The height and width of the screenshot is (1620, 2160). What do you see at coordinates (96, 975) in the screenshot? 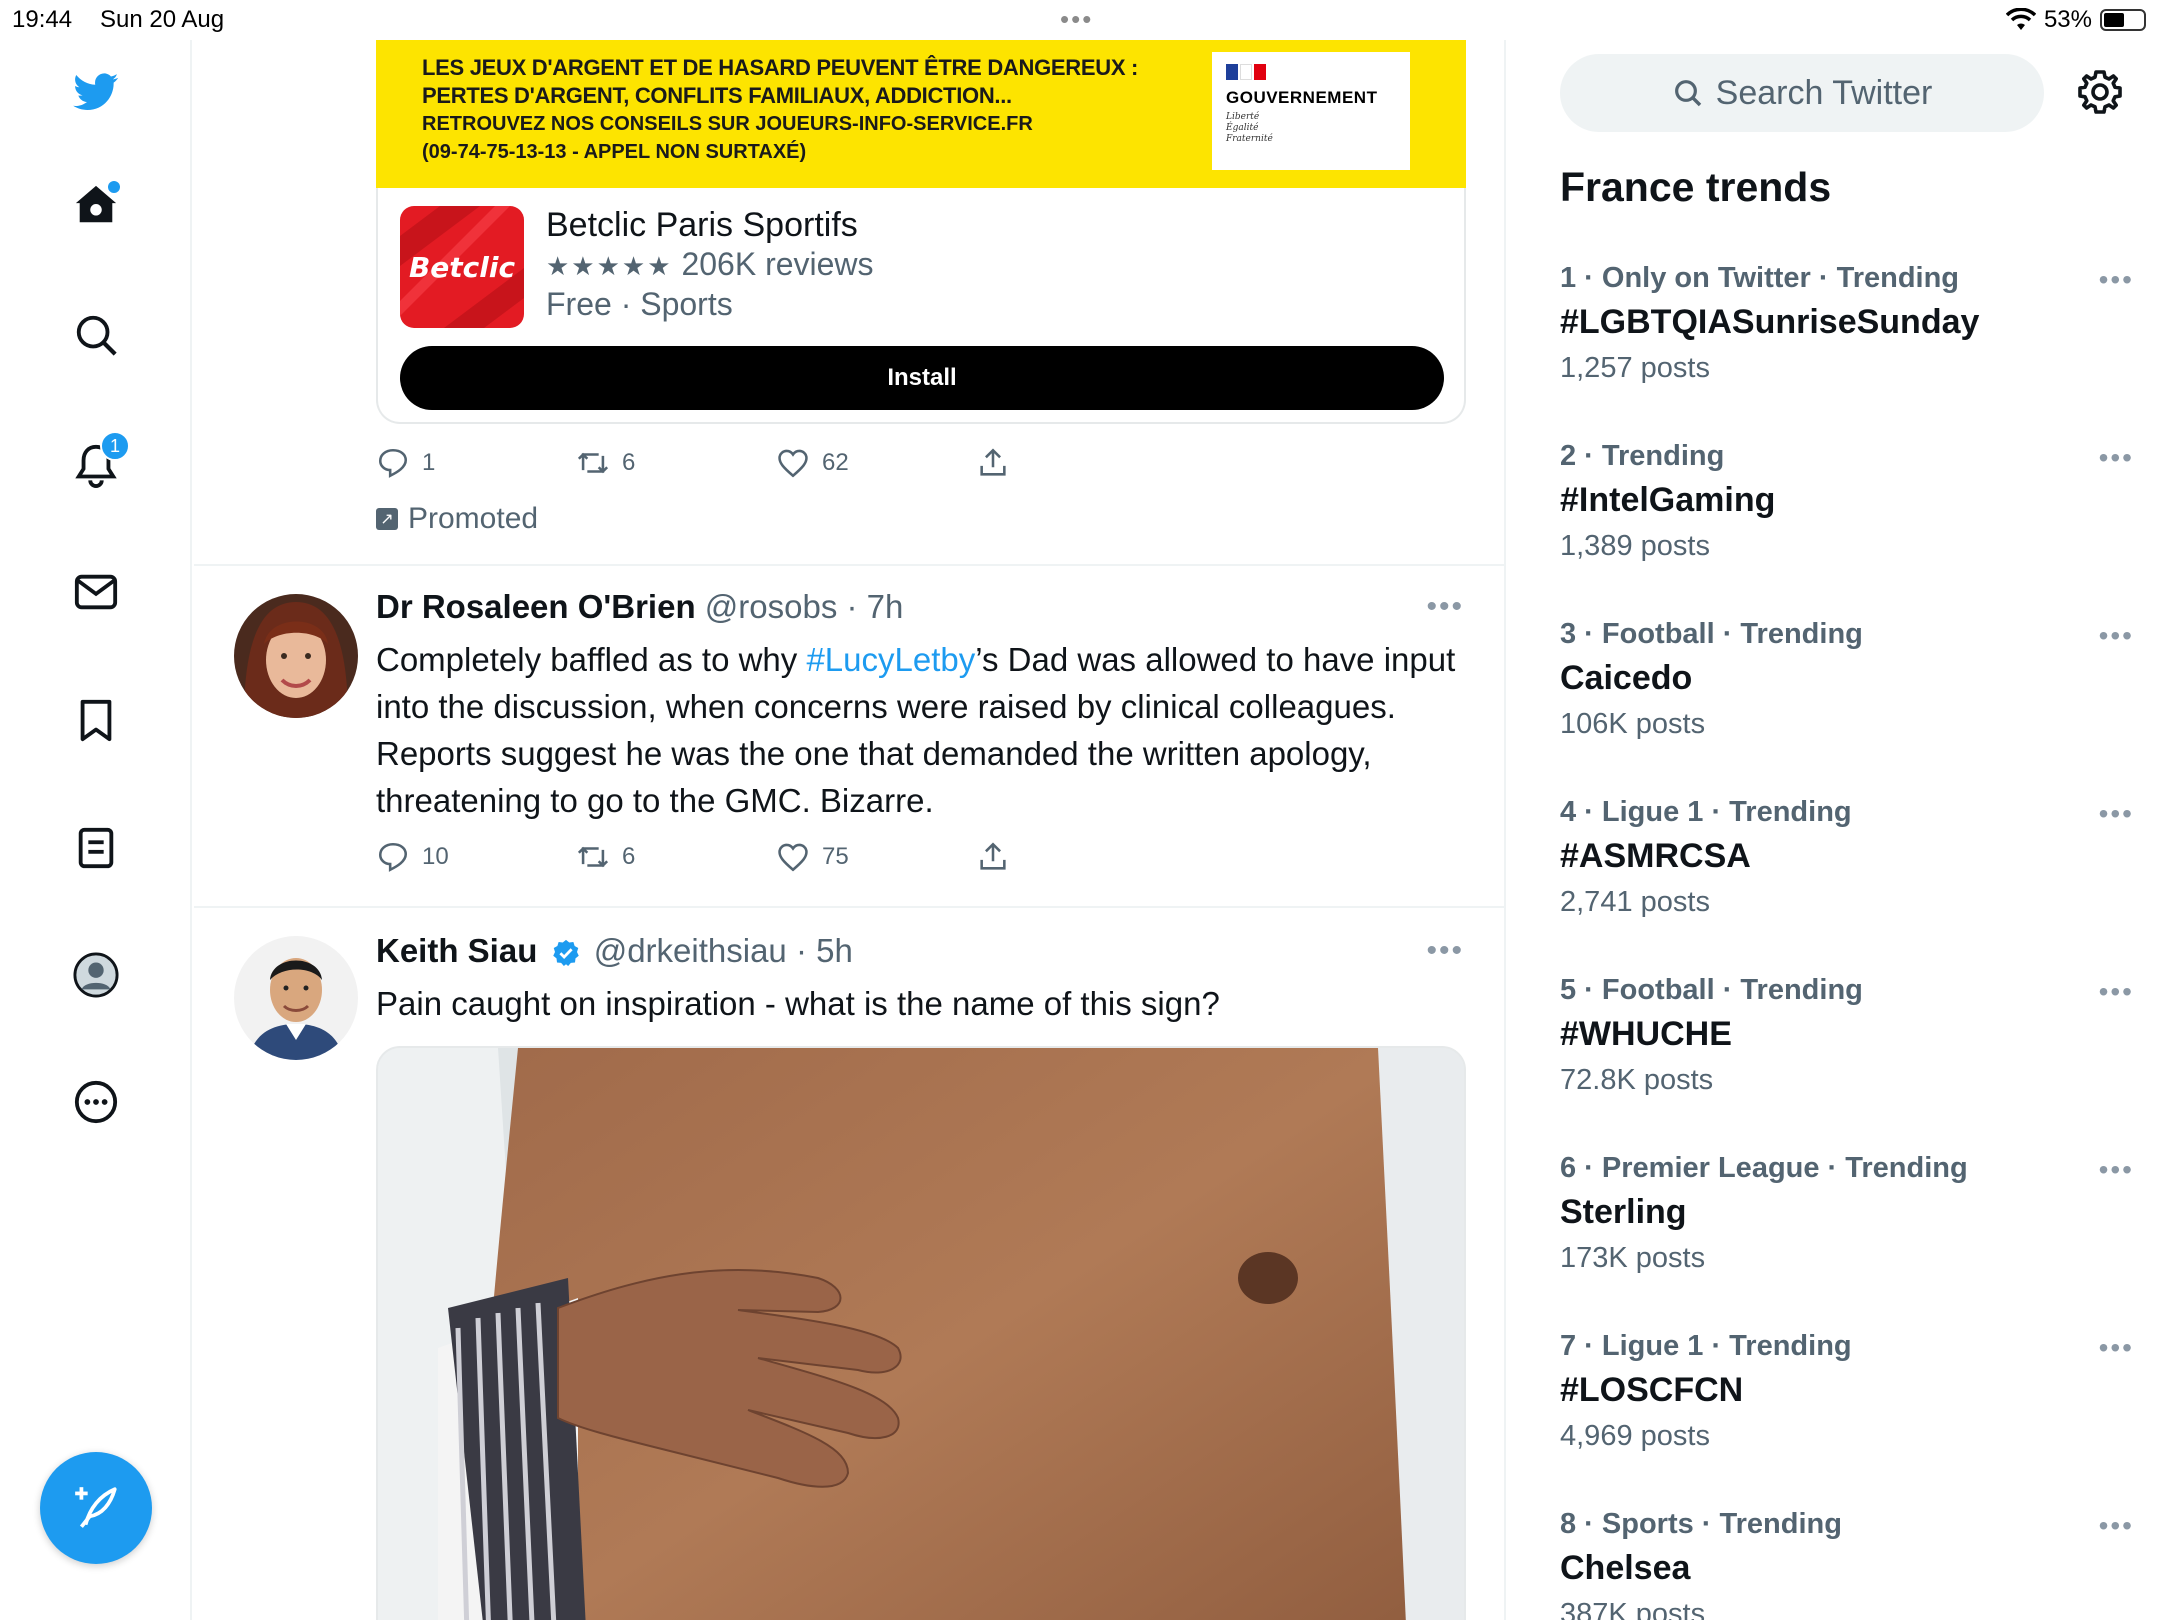
I see `profile-avatar-icon` at bounding box center [96, 975].